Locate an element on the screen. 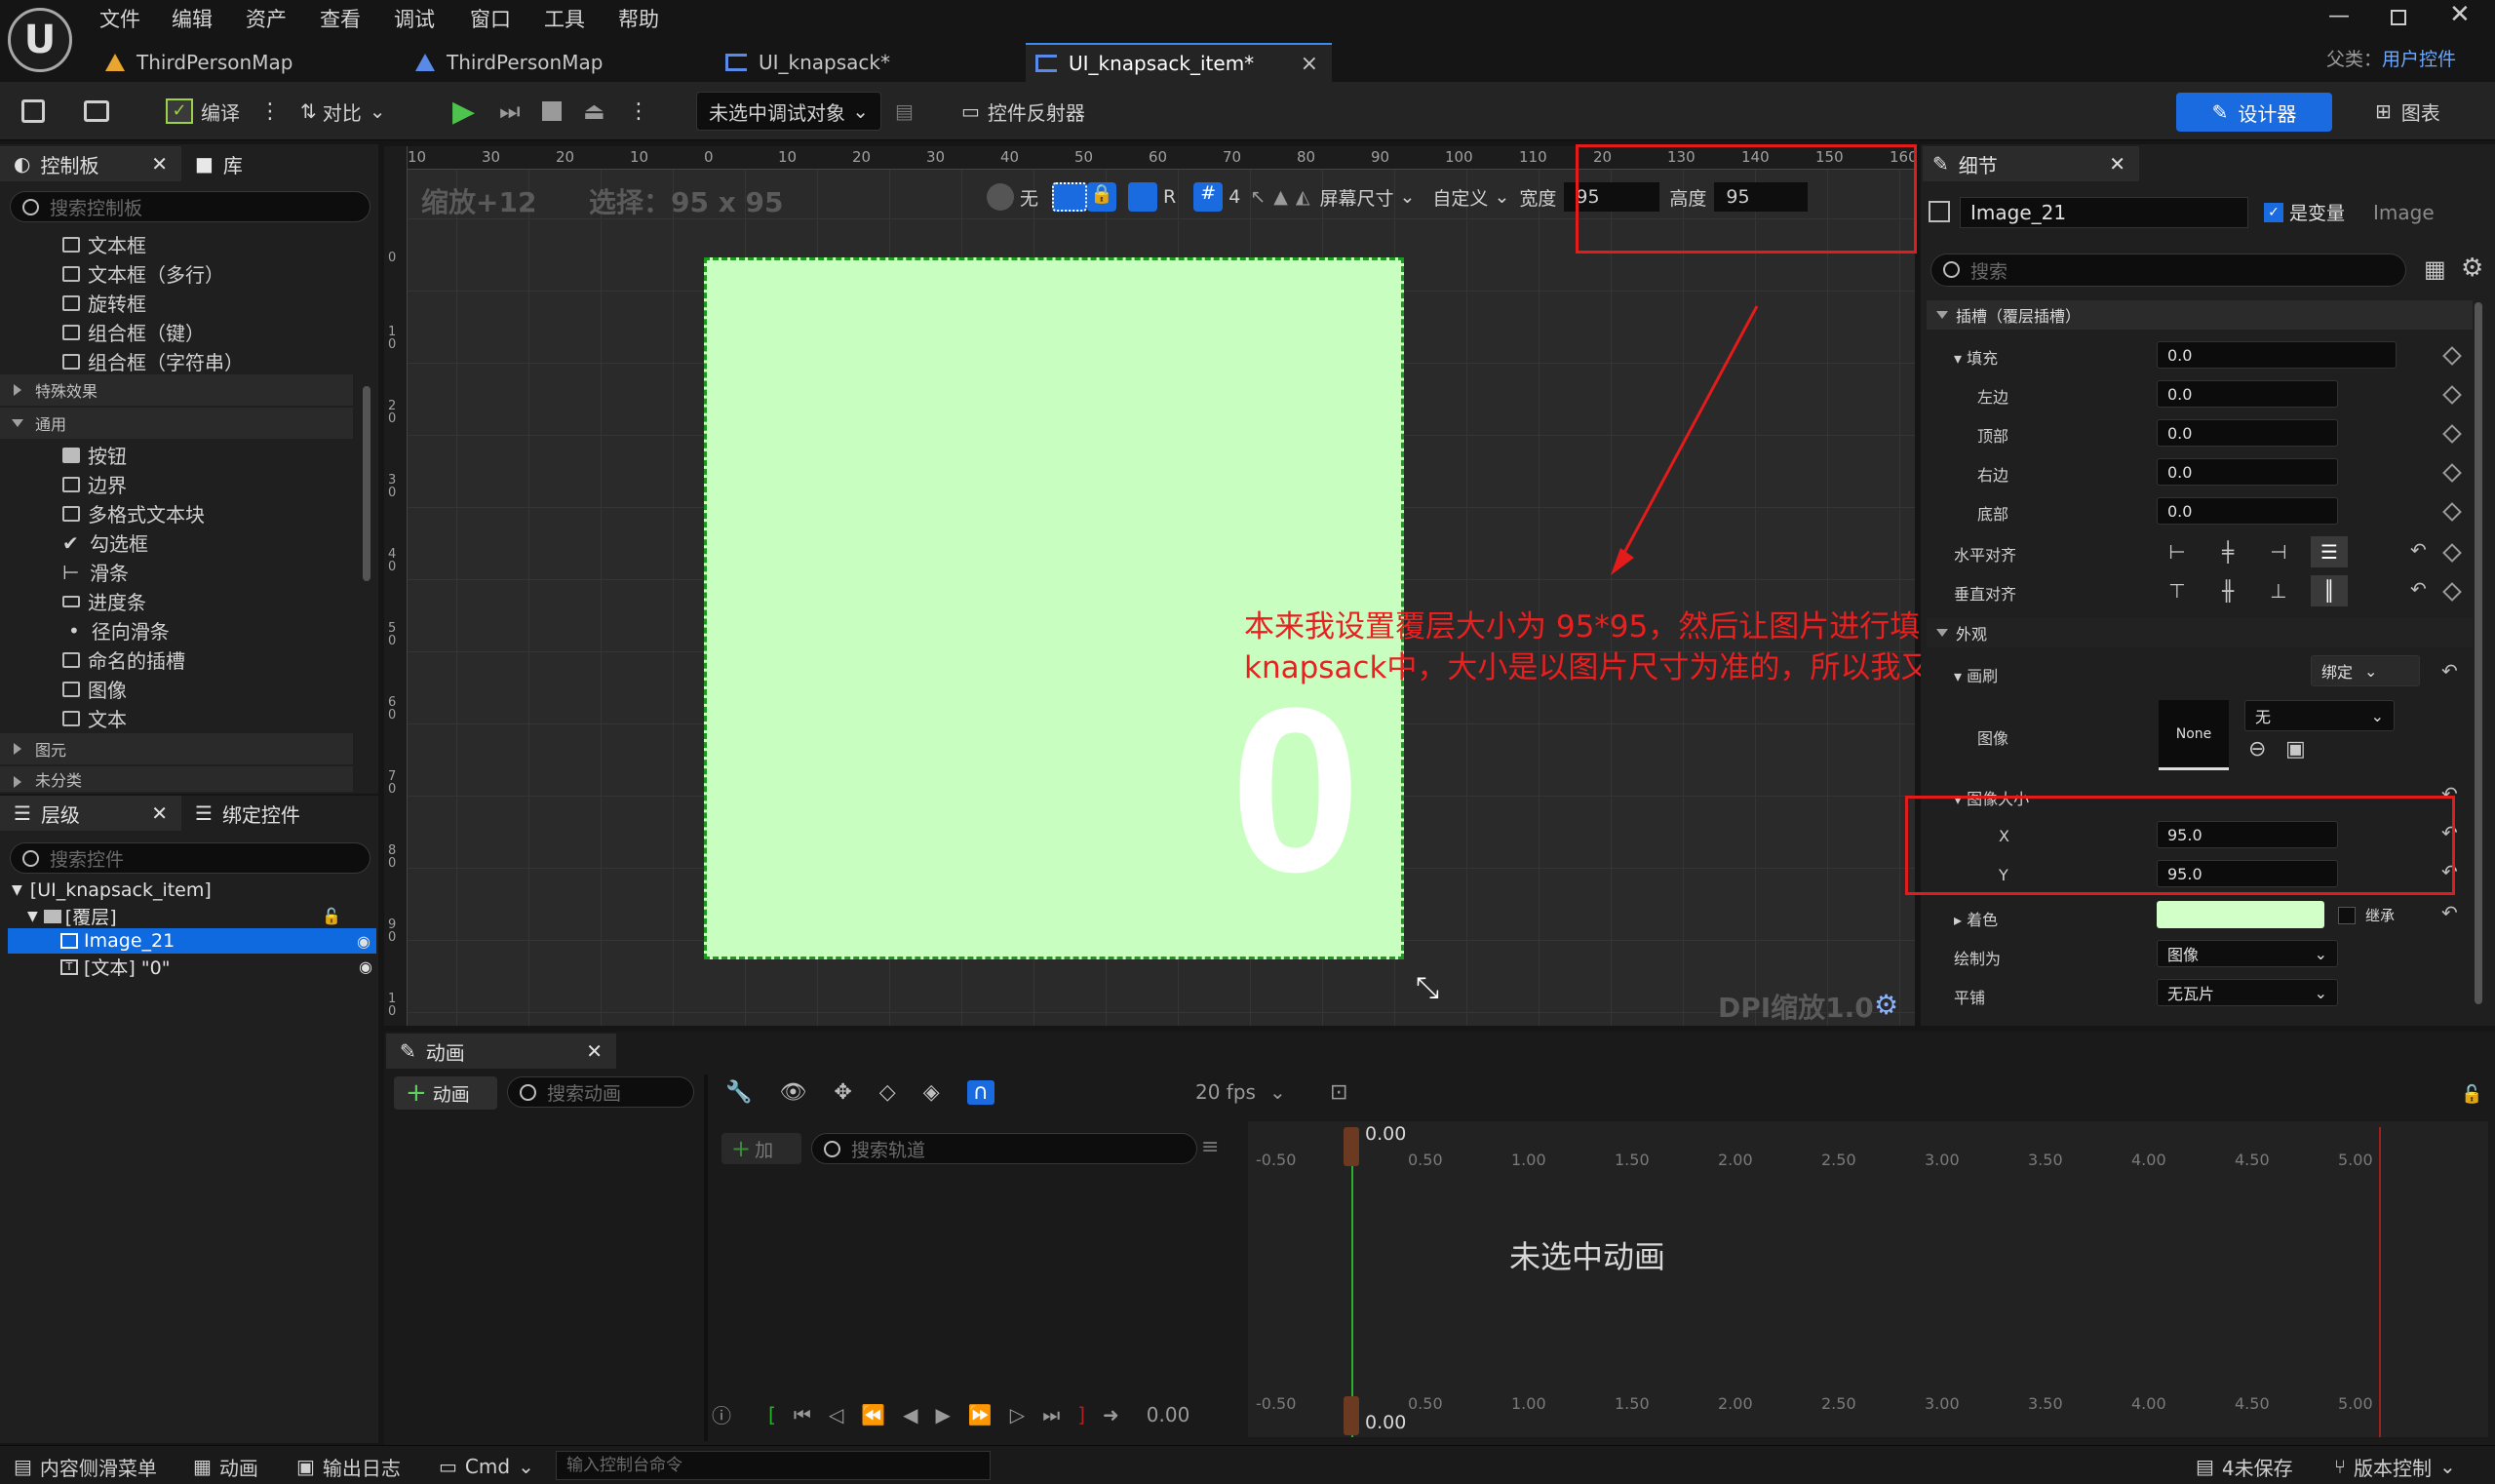  tab-thirdpersonmap-2: ThirdPersonMap is located at coordinates (561, 62).